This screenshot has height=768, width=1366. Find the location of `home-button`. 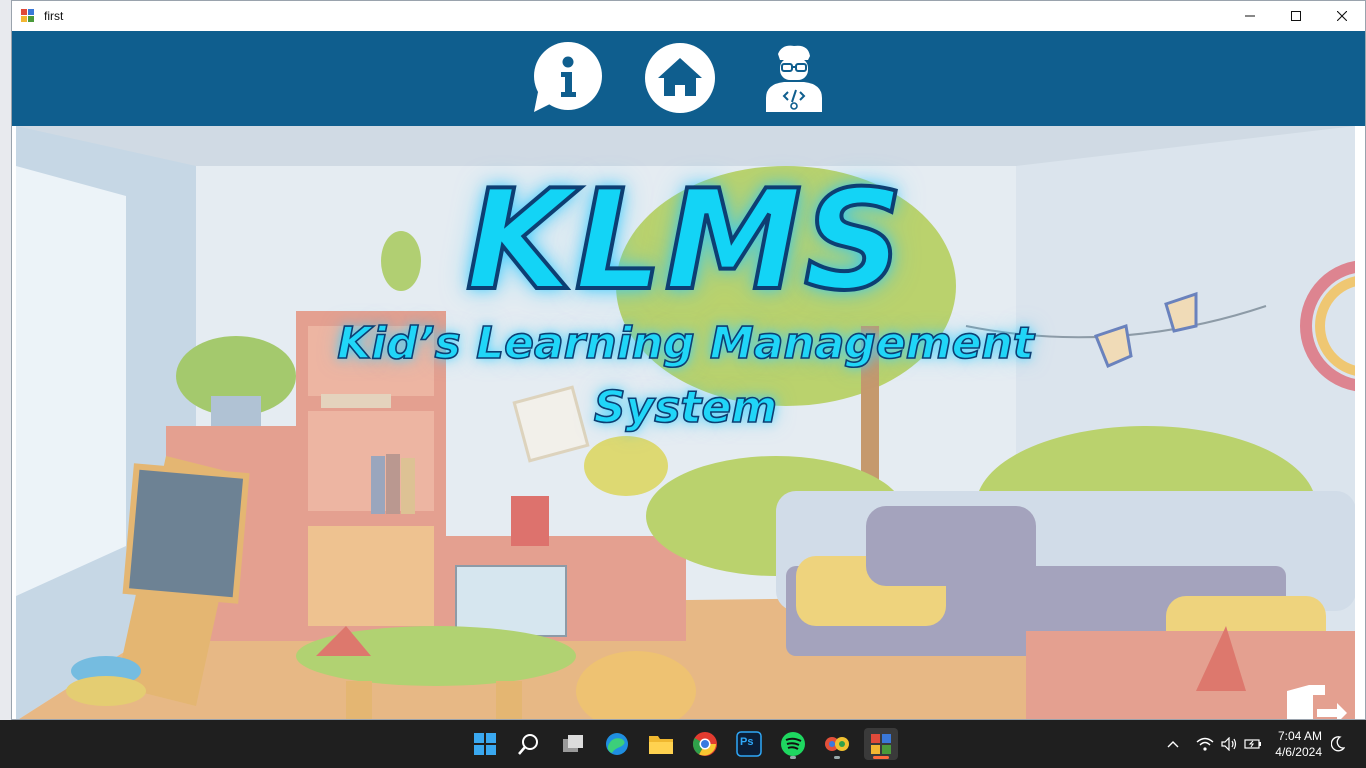

home-button is located at coordinates (680, 78).